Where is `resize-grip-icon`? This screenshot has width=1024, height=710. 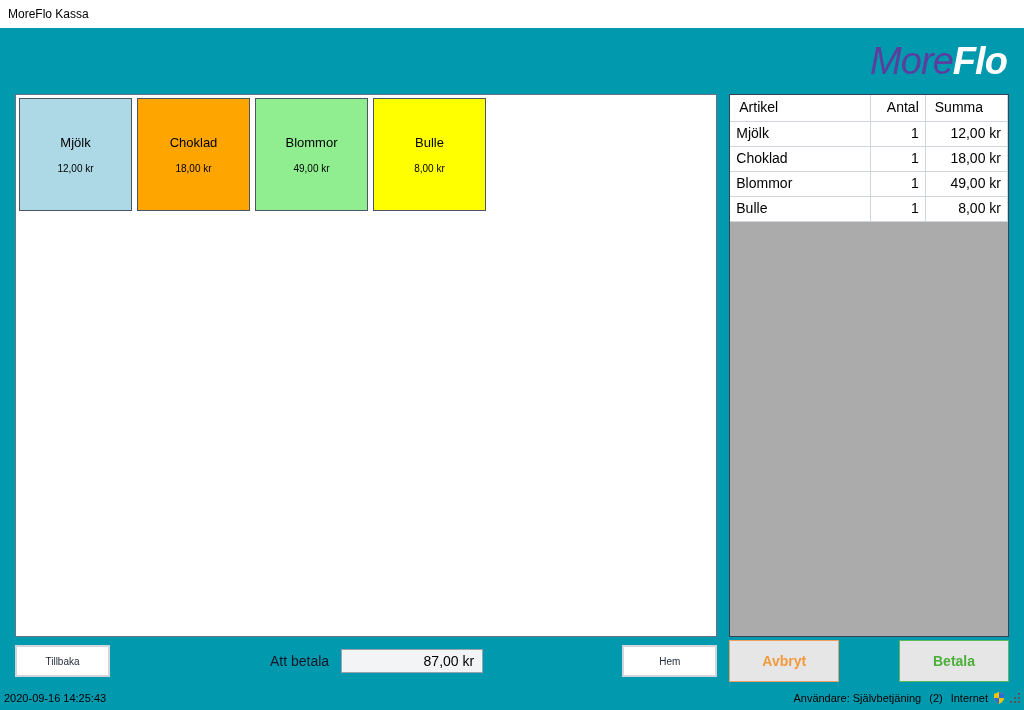
resize-grip-icon is located at coordinates (1015, 698).